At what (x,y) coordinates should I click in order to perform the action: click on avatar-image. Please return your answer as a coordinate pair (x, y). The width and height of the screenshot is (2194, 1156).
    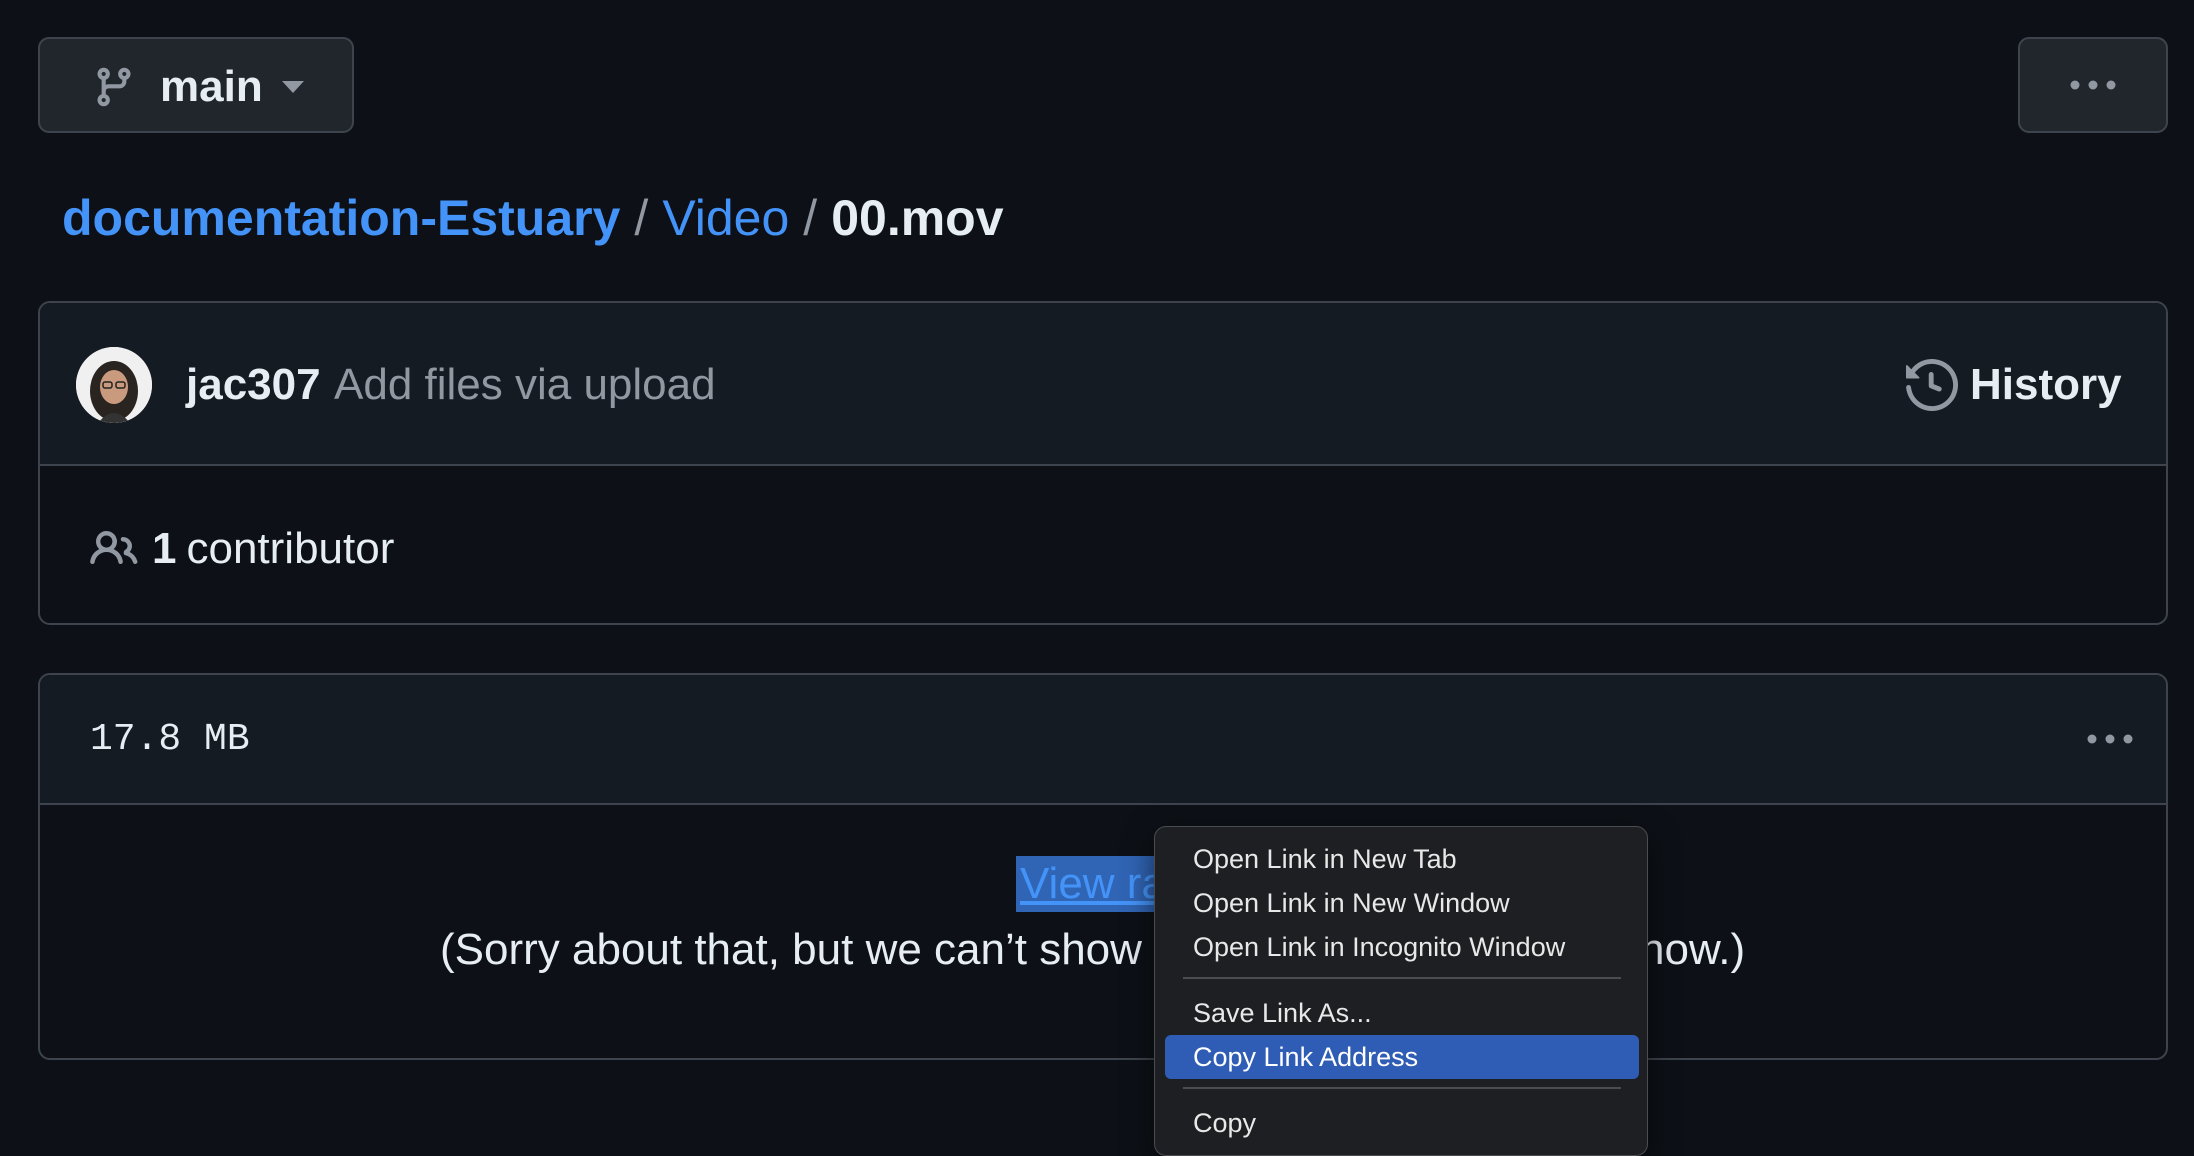
    Looking at the image, I should click on (114, 385).